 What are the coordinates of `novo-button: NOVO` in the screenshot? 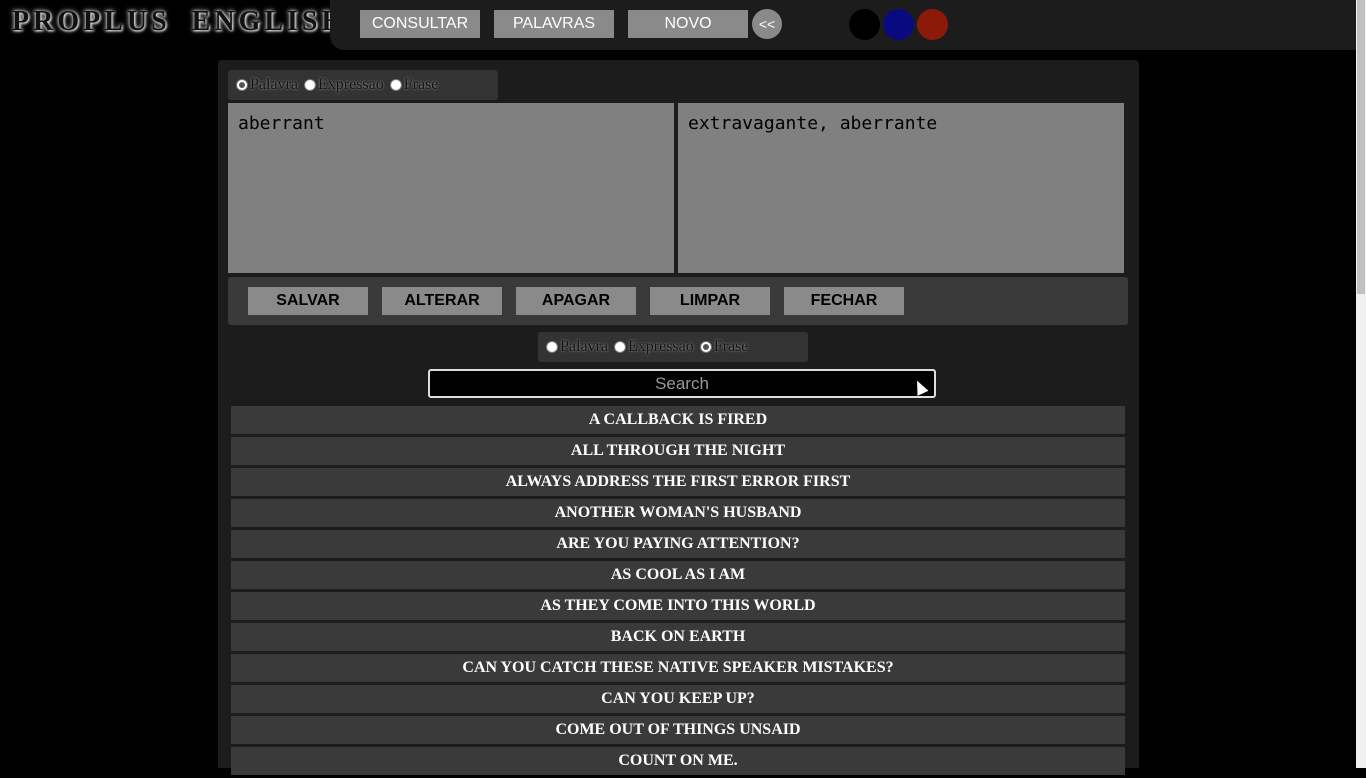 It's located at (688, 24).